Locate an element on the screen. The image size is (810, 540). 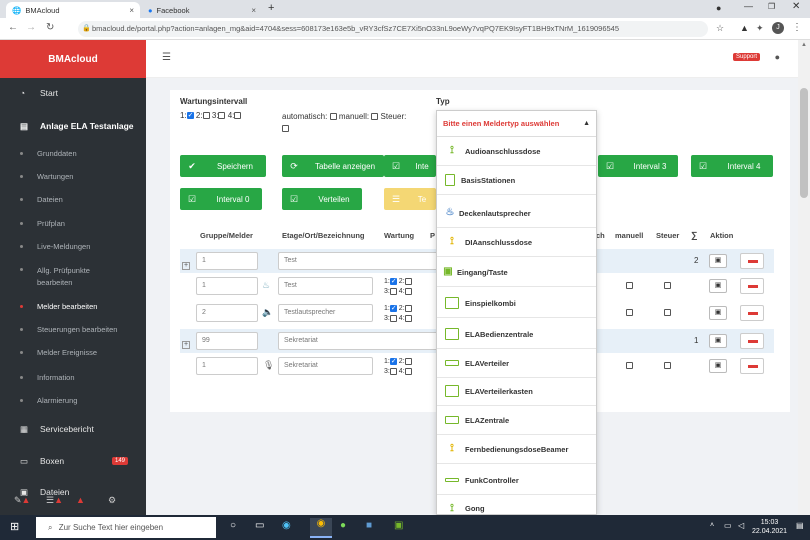
option-diaanschlussdose: ⟟ DIAanschlussdose is located at coordinates (516, 242).